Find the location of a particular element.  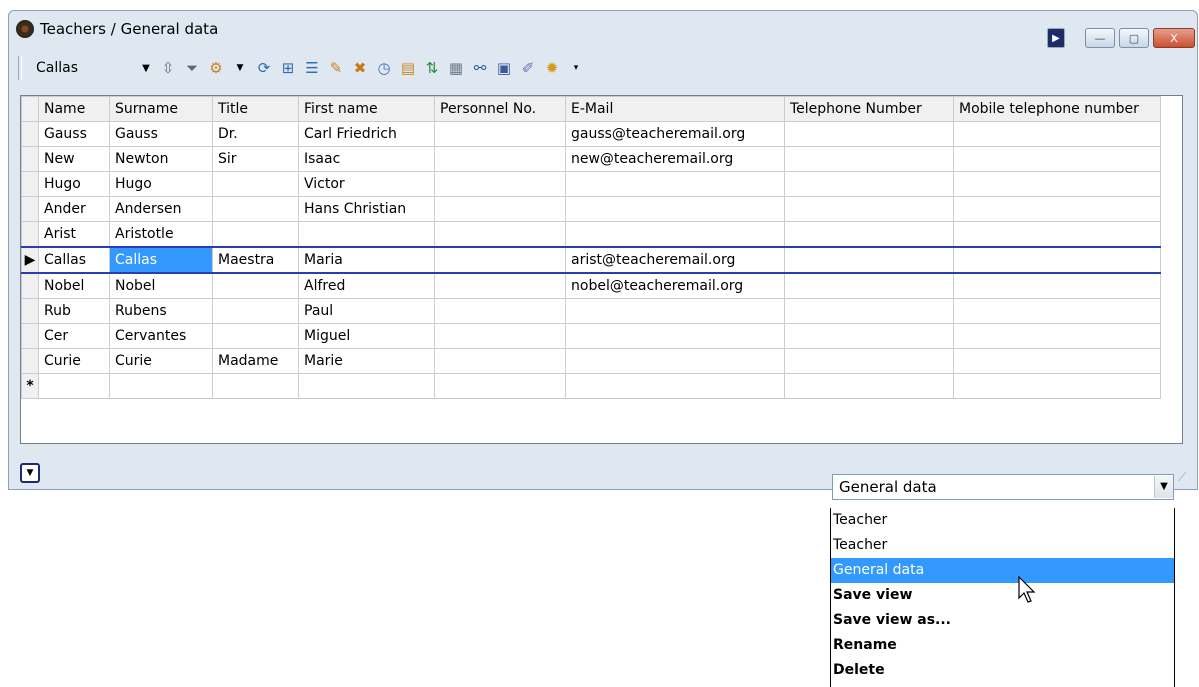

calendar-icon: ▣ is located at coordinates (504, 68).